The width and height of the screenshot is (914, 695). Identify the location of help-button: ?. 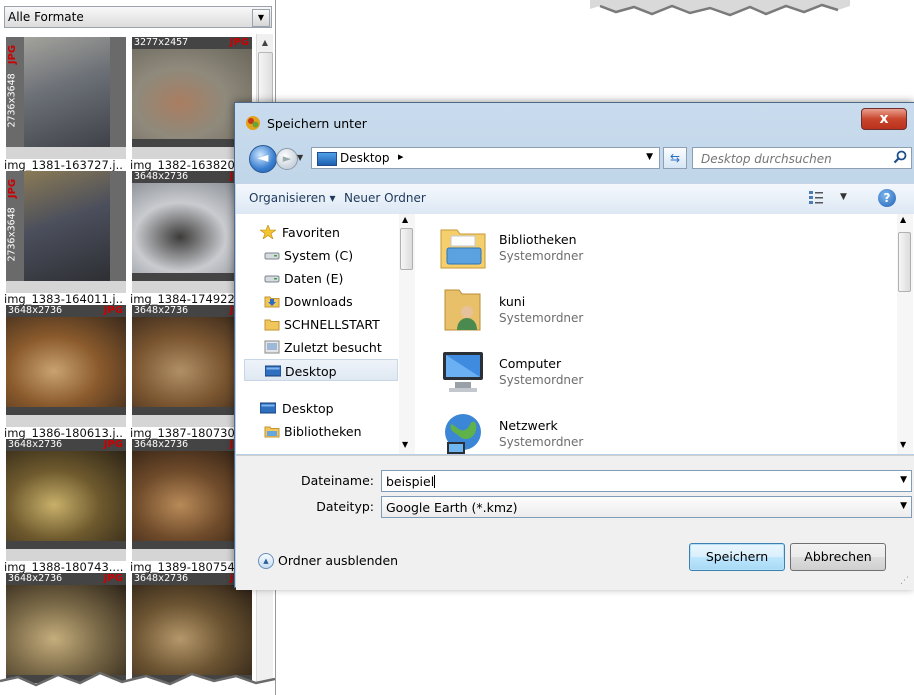
(887, 198).